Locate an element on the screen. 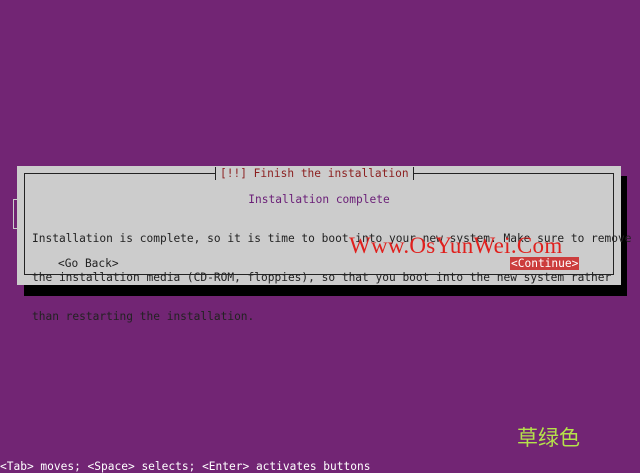 This screenshot has width=640, height=473. dialog-frame-left is located at coordinates (24, 224).